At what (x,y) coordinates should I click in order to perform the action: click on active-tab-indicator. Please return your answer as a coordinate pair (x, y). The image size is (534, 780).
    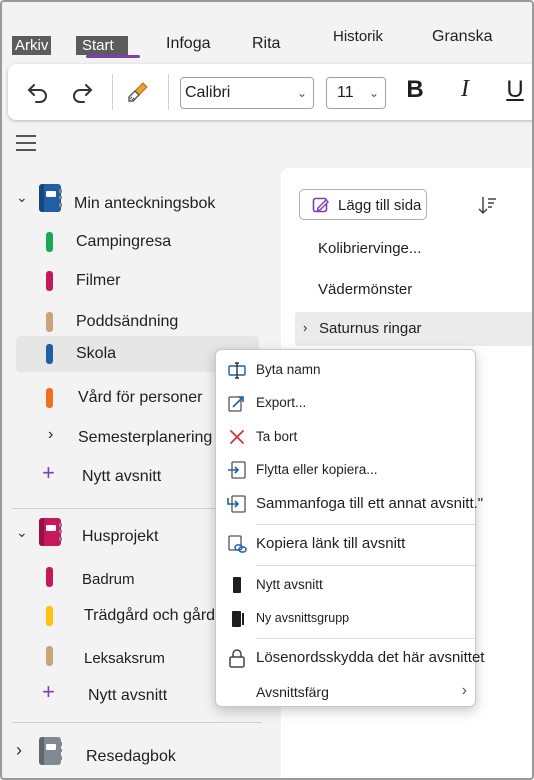
    Looking at the image, I should click on (113, 56).